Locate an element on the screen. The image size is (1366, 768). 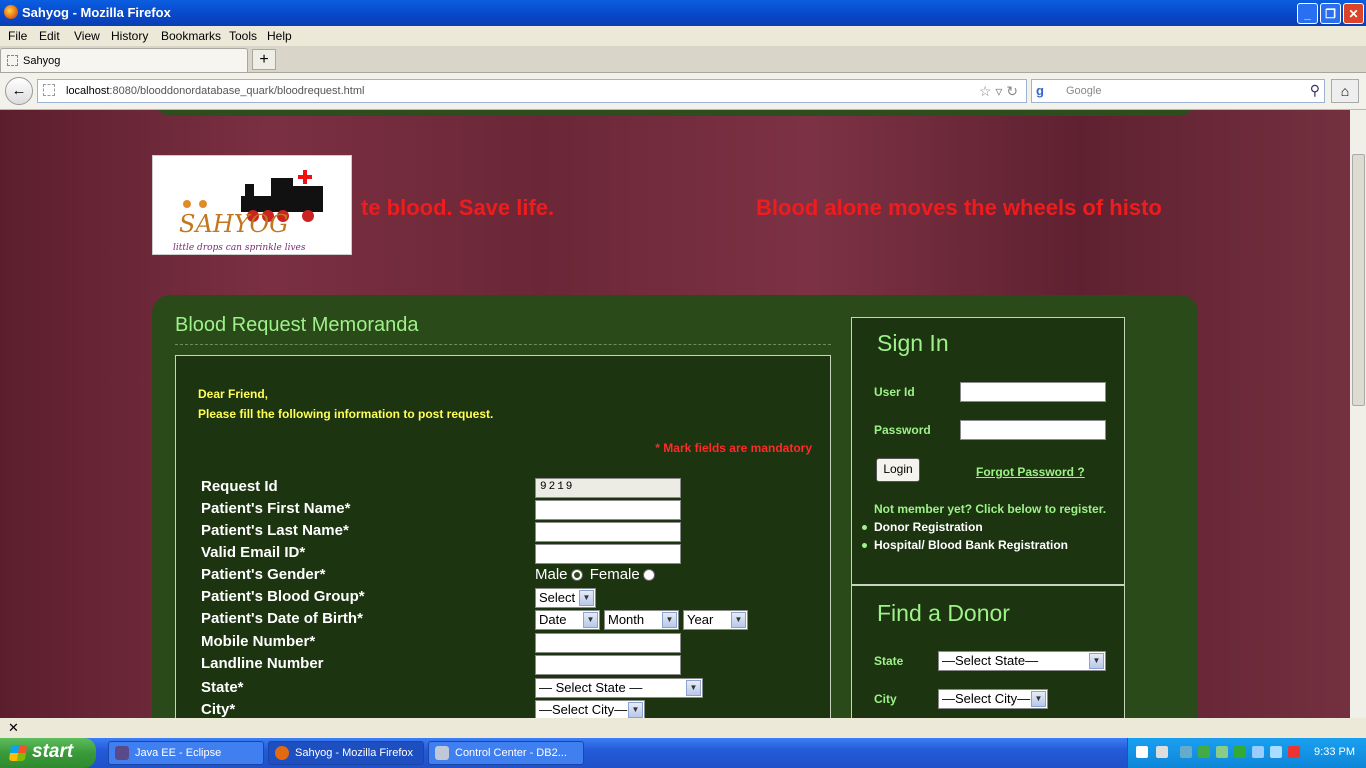
volume-icon is located at coordinates (1222, 752).